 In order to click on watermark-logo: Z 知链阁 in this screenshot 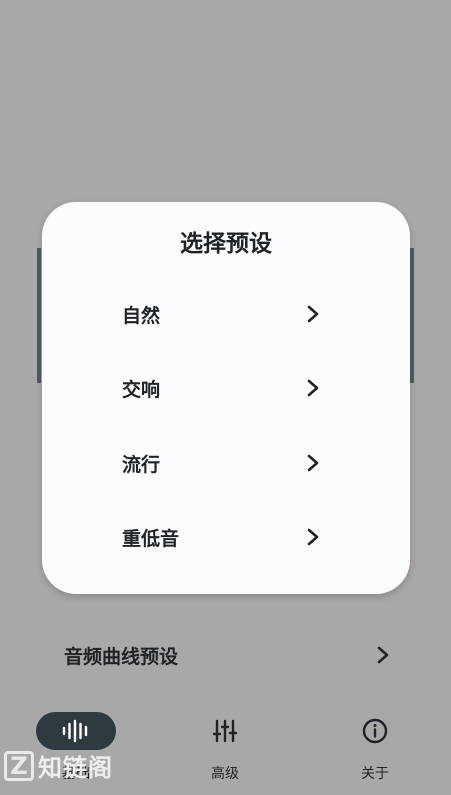, I will do `click(58, 765)`.